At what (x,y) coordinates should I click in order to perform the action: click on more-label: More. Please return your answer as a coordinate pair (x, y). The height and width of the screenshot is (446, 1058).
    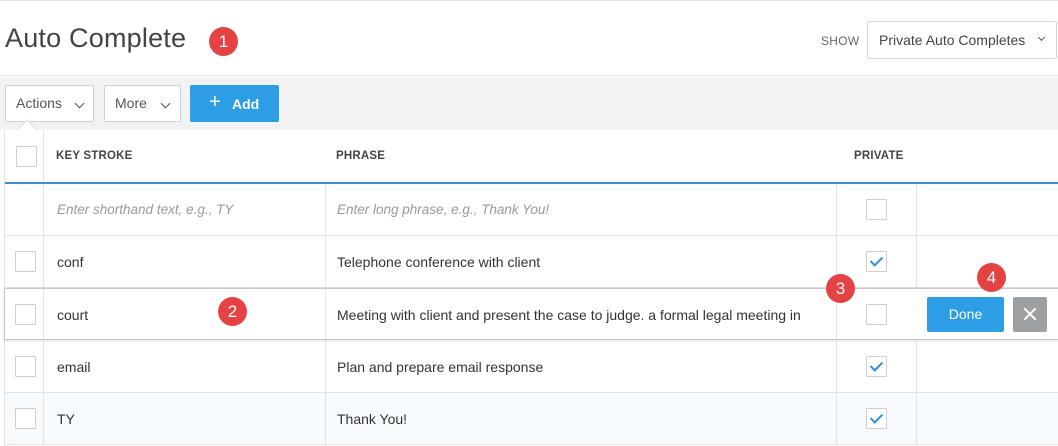
    Looking at the image, I should click on (131, 103).